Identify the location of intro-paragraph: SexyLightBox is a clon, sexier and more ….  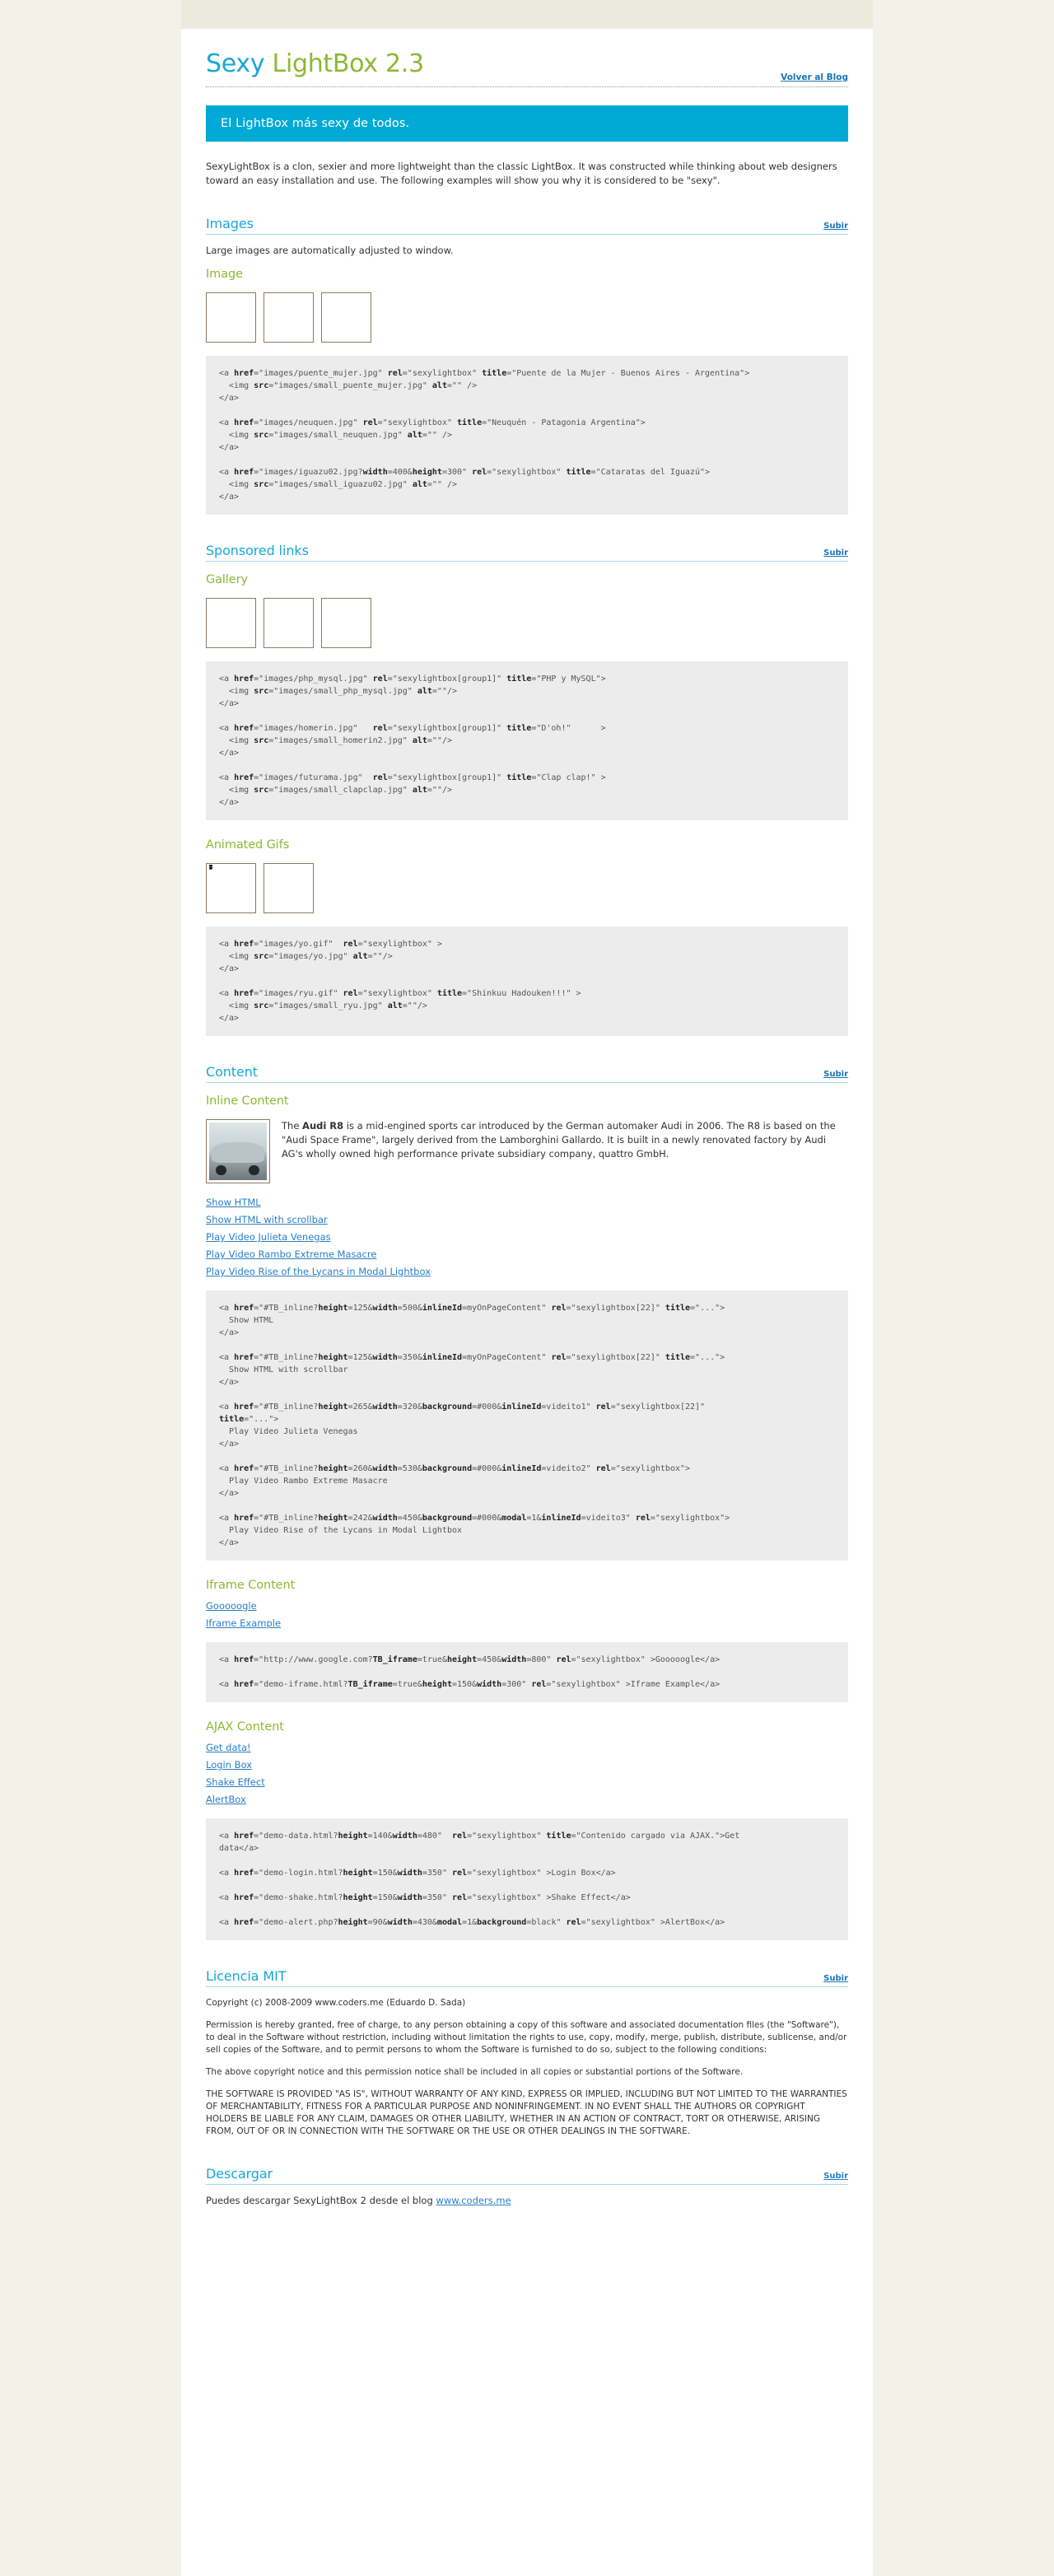
(521, 173).